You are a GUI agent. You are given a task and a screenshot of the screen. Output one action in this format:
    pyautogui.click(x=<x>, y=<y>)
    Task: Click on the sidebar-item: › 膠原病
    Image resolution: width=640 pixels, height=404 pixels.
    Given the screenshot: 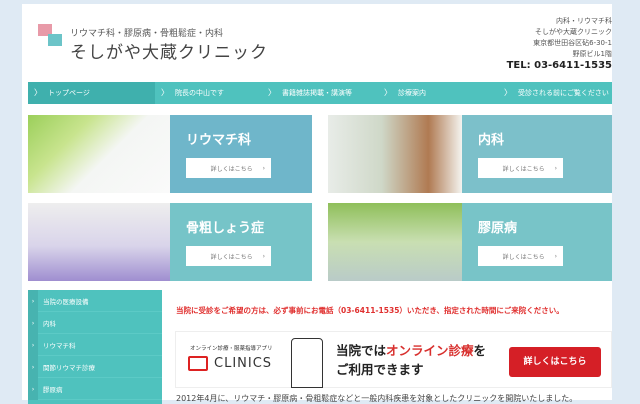 What is the action you would take?
    pyautogui.click(x=95, y=388)
    